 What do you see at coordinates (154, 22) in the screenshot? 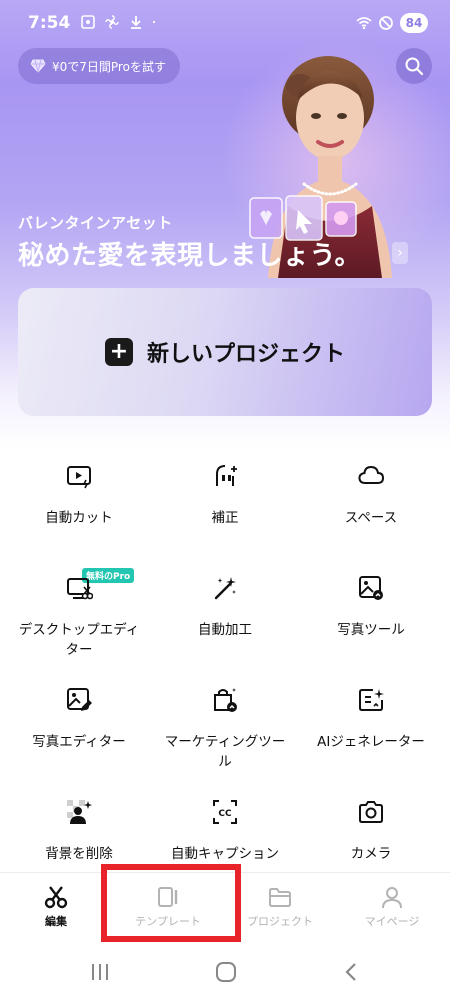
I see `dot-icon` at bounding box center [154, 22].